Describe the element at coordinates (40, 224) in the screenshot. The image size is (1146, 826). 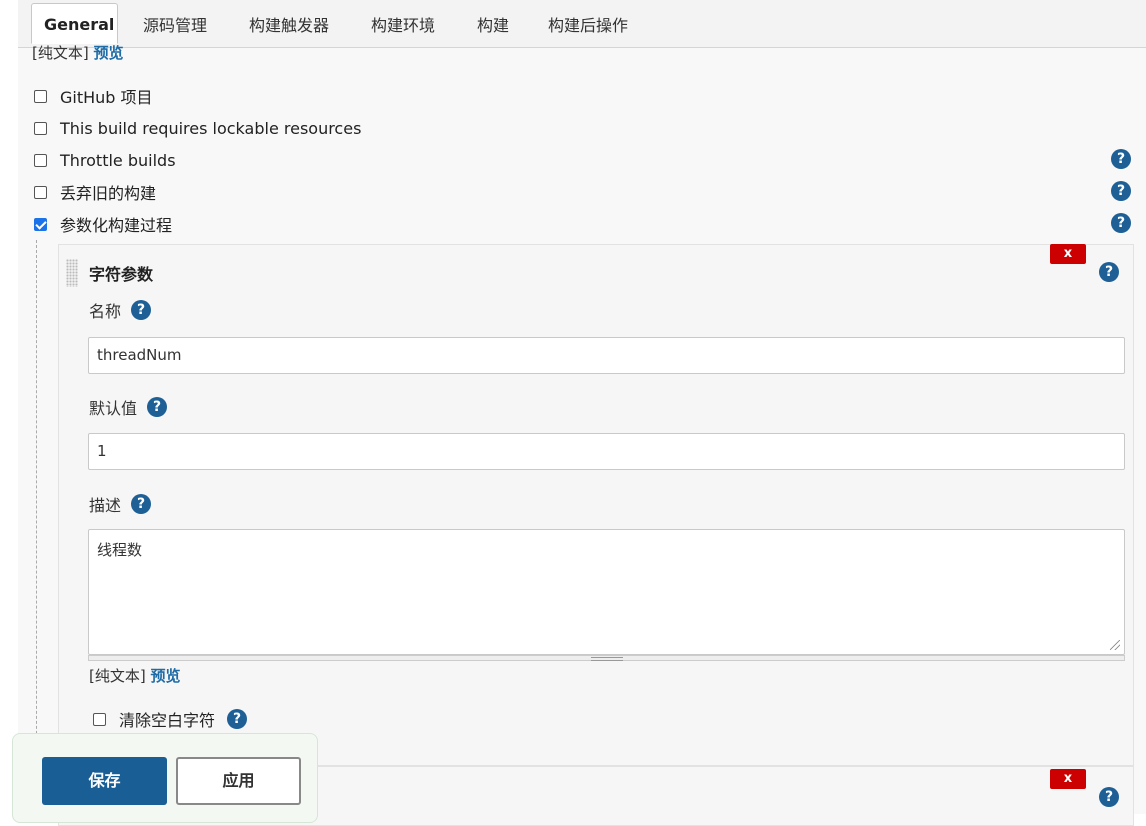
I see `checkbox-checked` at that location.